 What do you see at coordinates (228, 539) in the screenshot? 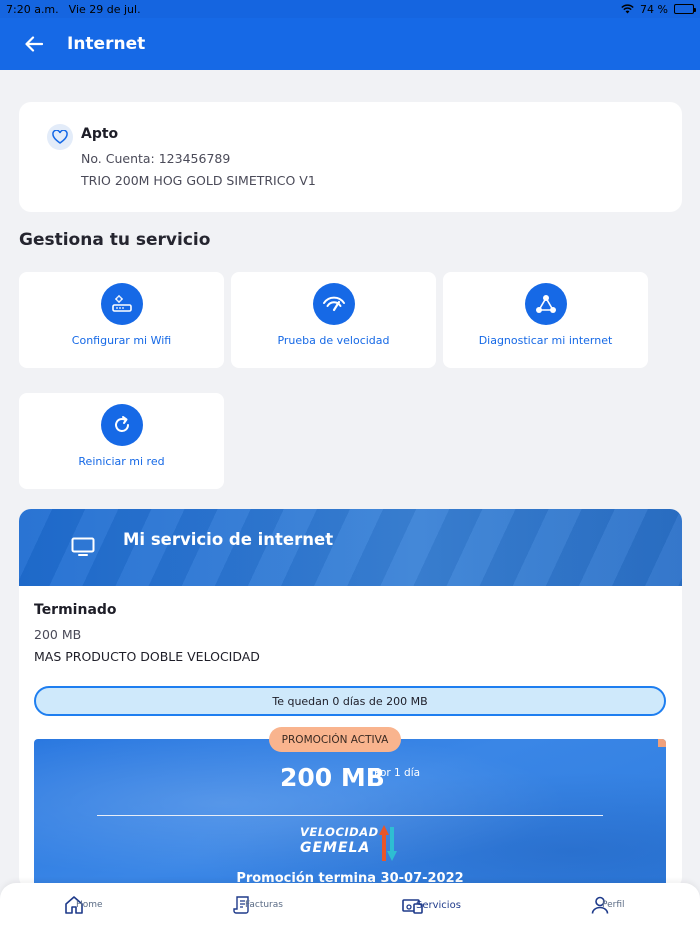
I see `service-title: Mi servicio de internet` at bounding box center [228, 539].